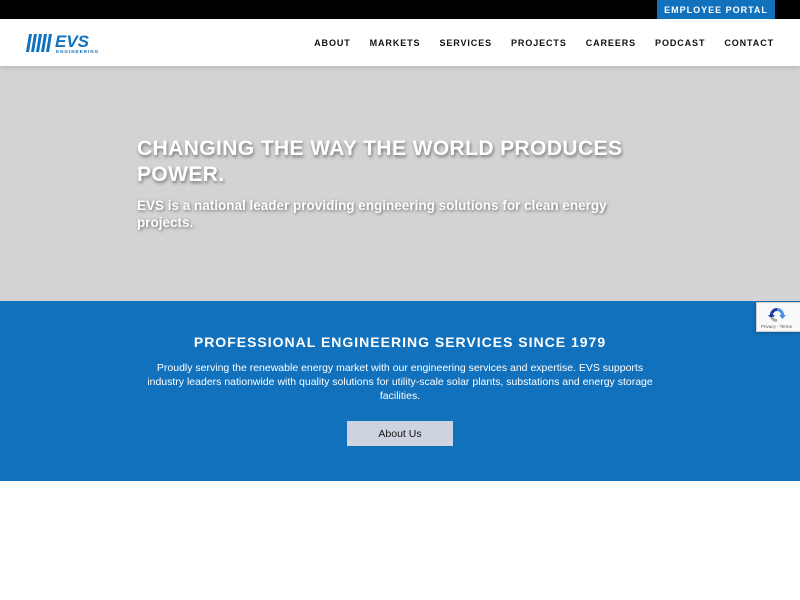  I want to click on about-us-button: About Us, so click(400, 433).